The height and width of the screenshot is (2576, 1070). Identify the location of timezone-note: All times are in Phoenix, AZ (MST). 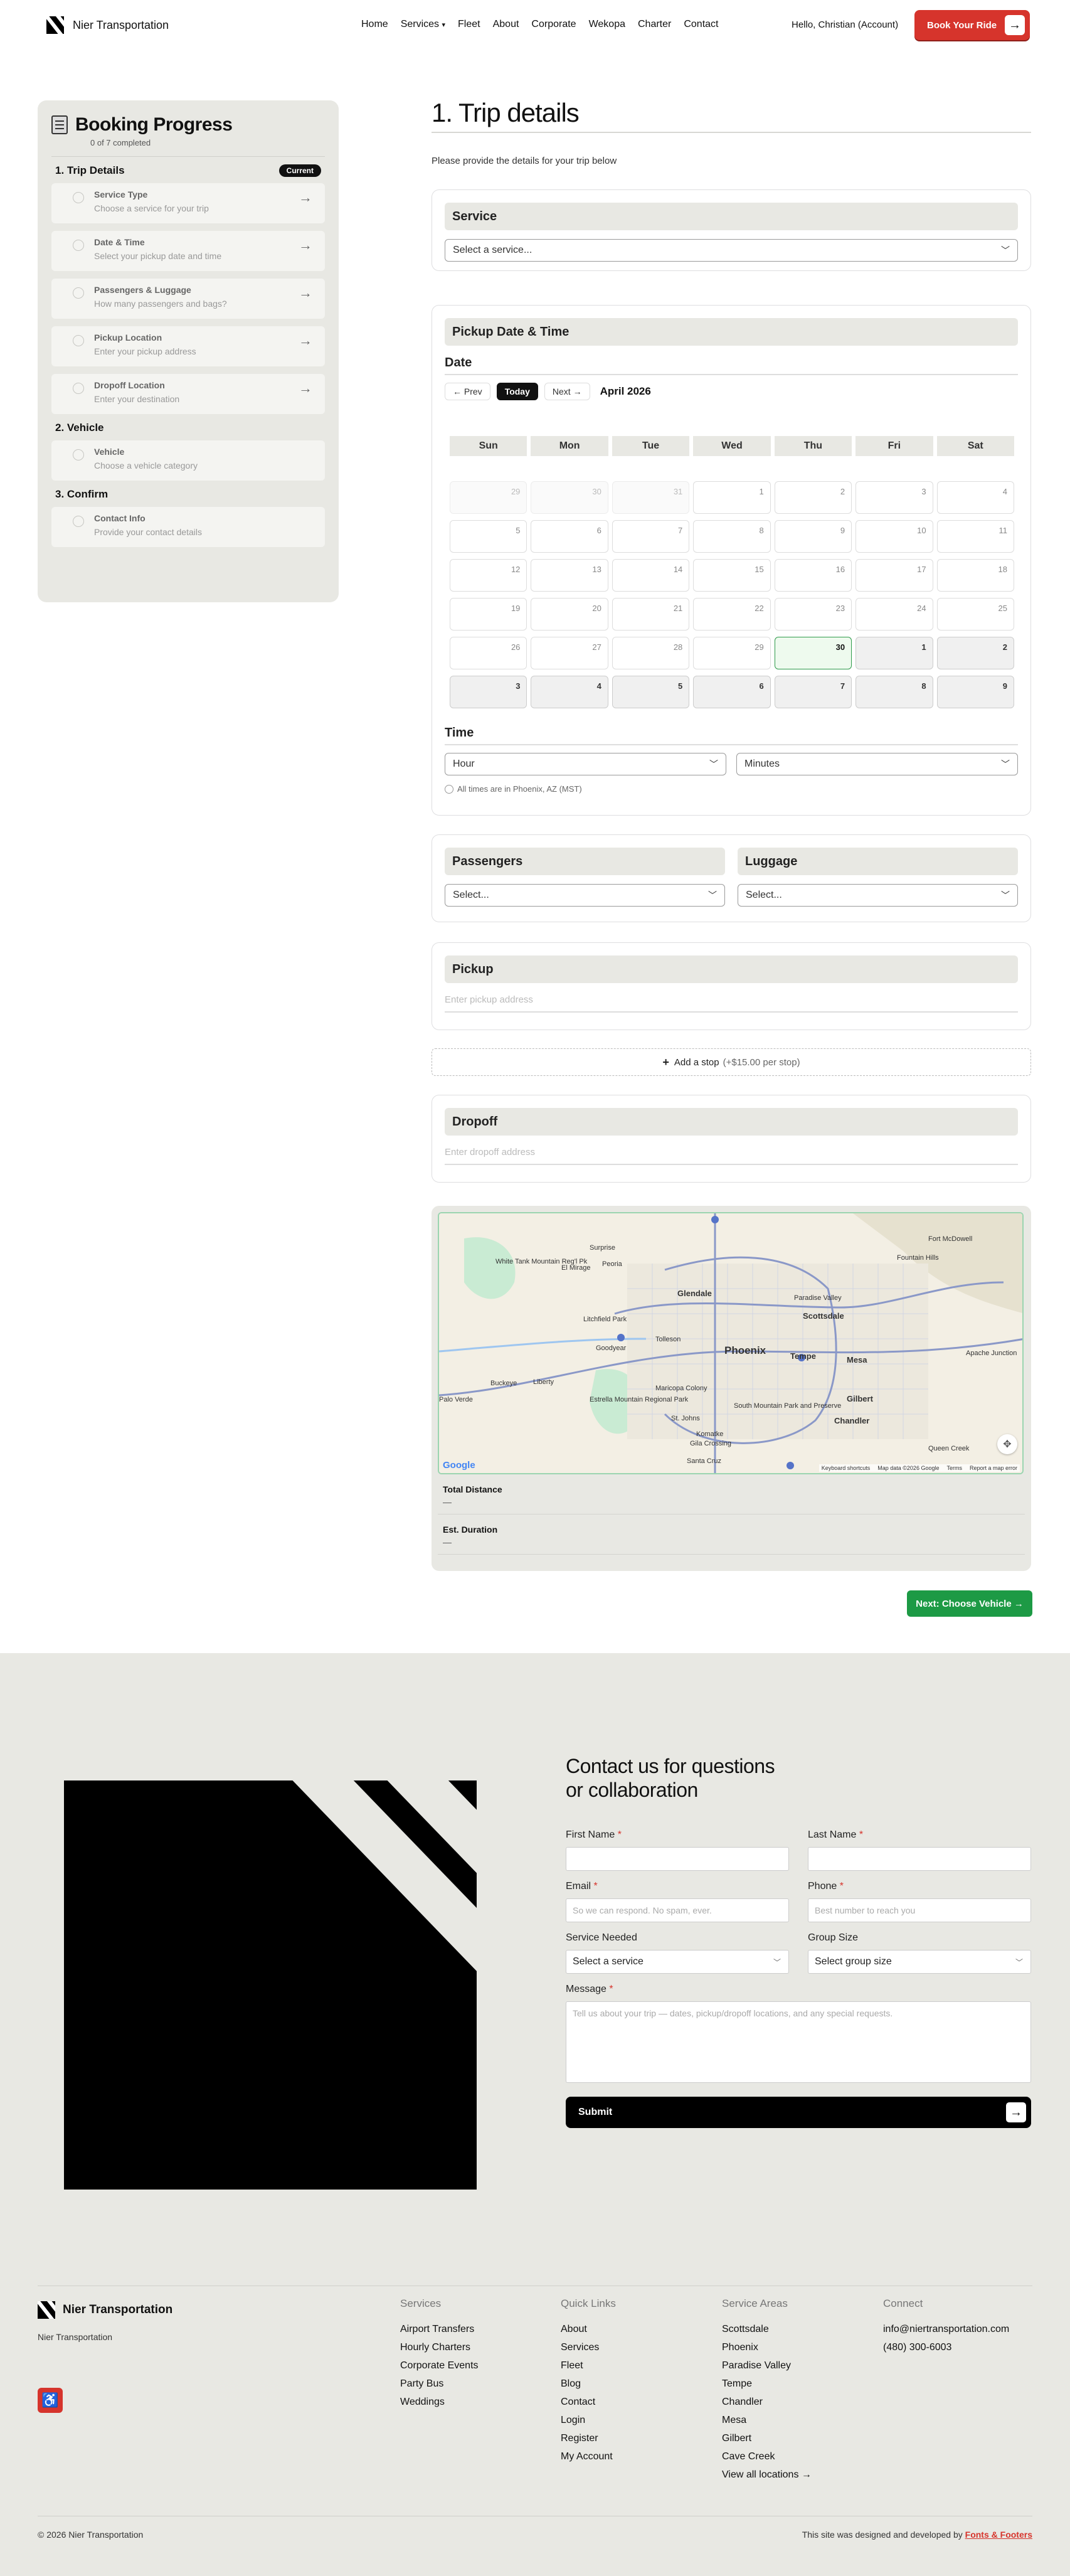
(731, 789).